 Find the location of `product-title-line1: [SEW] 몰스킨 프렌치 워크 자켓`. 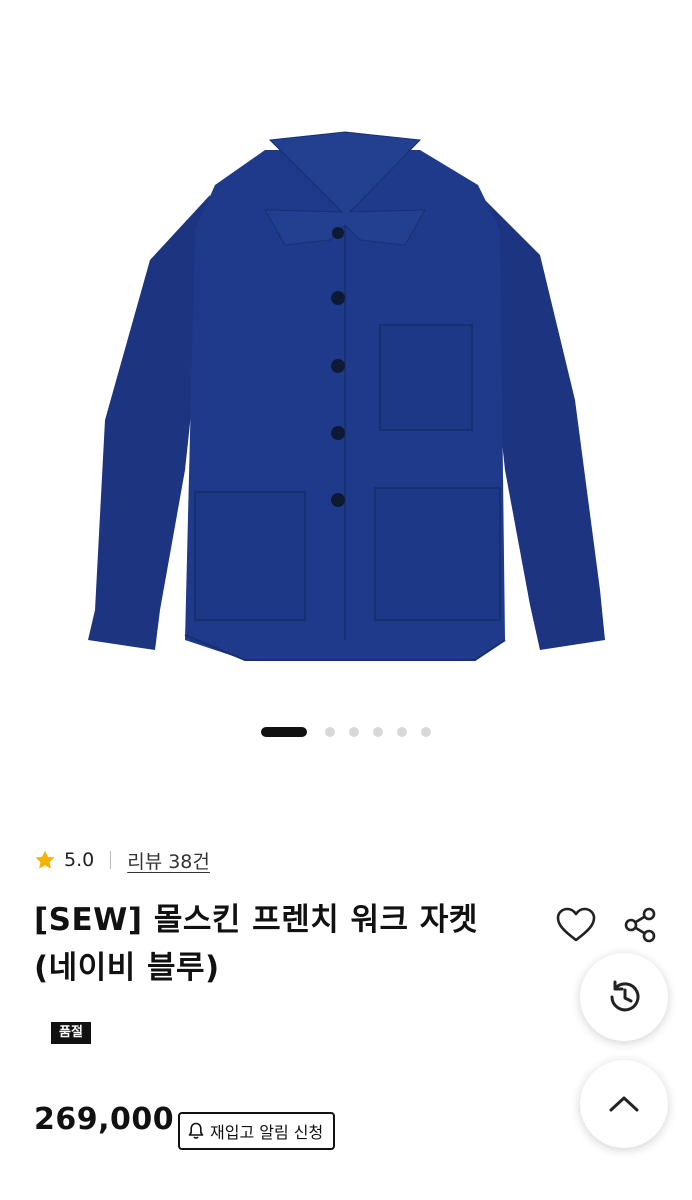

product-title-line1: [SEW] 몰스킨 프렌치 워크 자켓 is located at coordinates (256, 920).